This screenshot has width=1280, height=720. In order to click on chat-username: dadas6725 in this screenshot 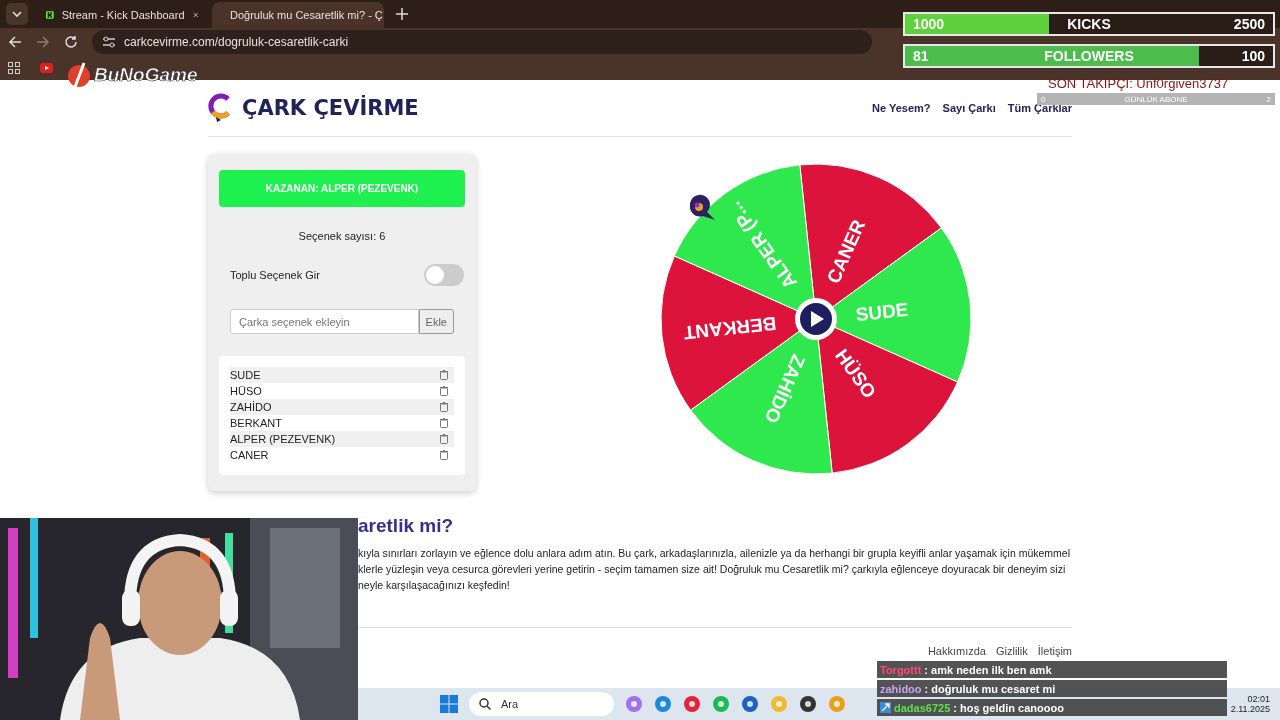, I will do `click(922, 707)`.